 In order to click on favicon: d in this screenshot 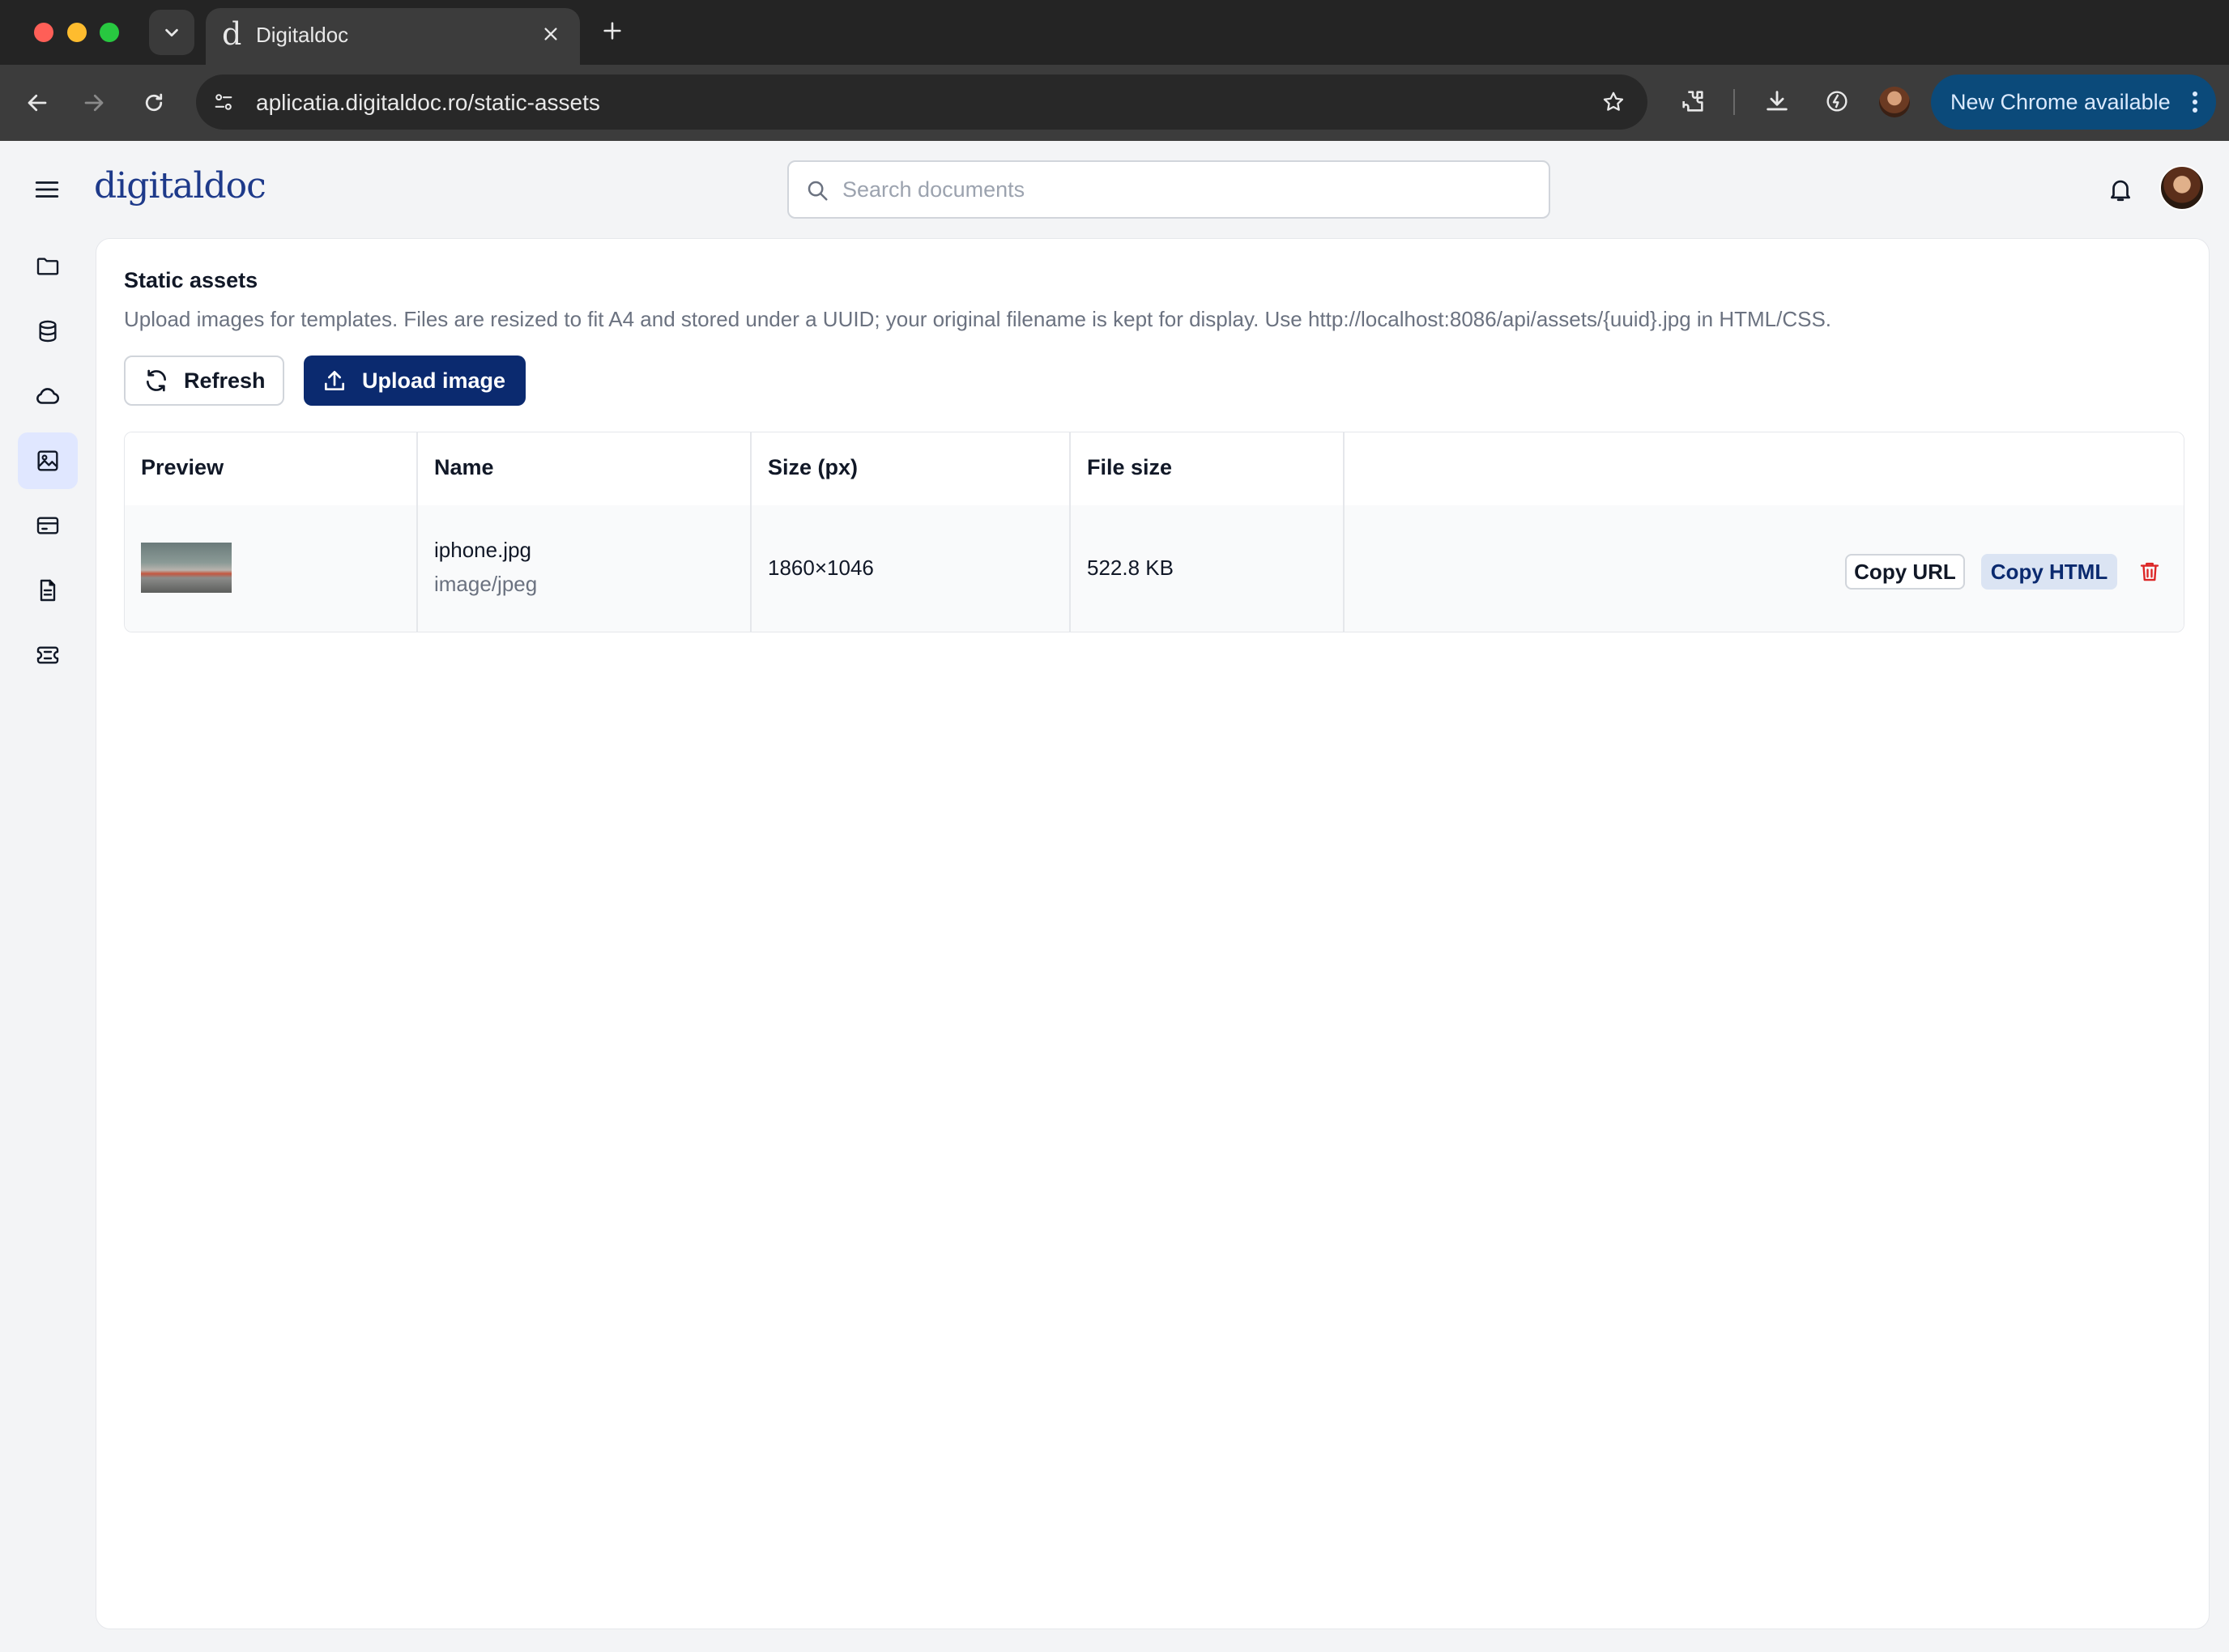, I will do `click(232, 34)`.